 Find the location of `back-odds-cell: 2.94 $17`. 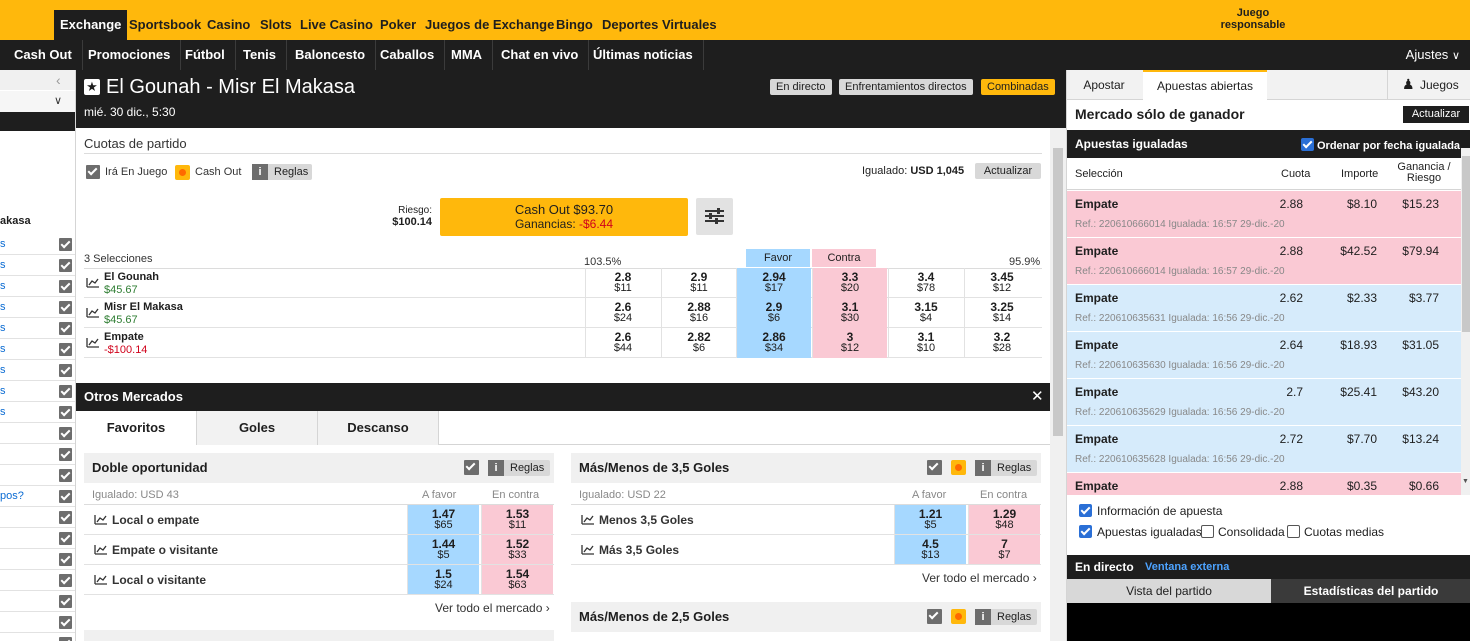

back-odds-cell: 2.94 $17 is located at coordinates (773, 283).